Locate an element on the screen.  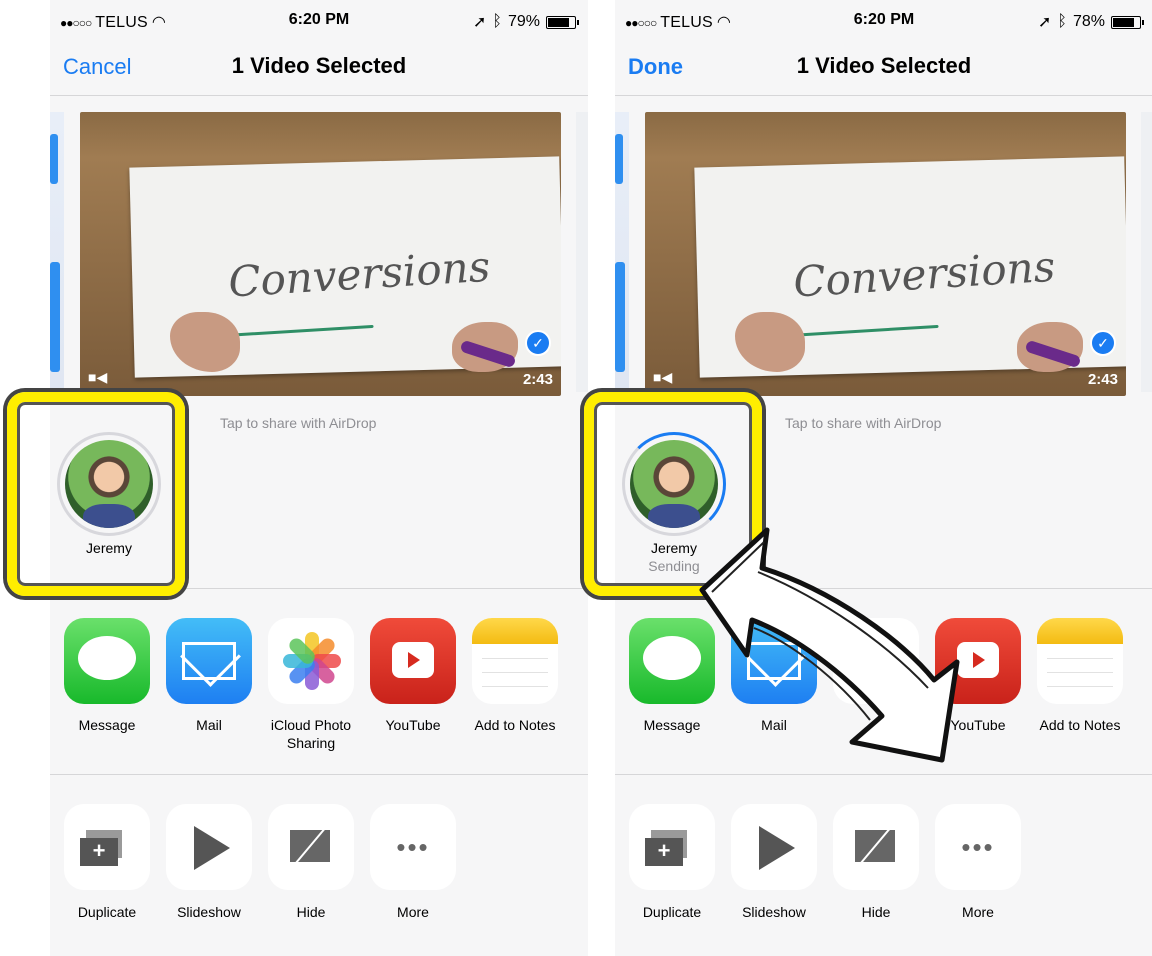
mail-icon is located at coordinates (209, 661).